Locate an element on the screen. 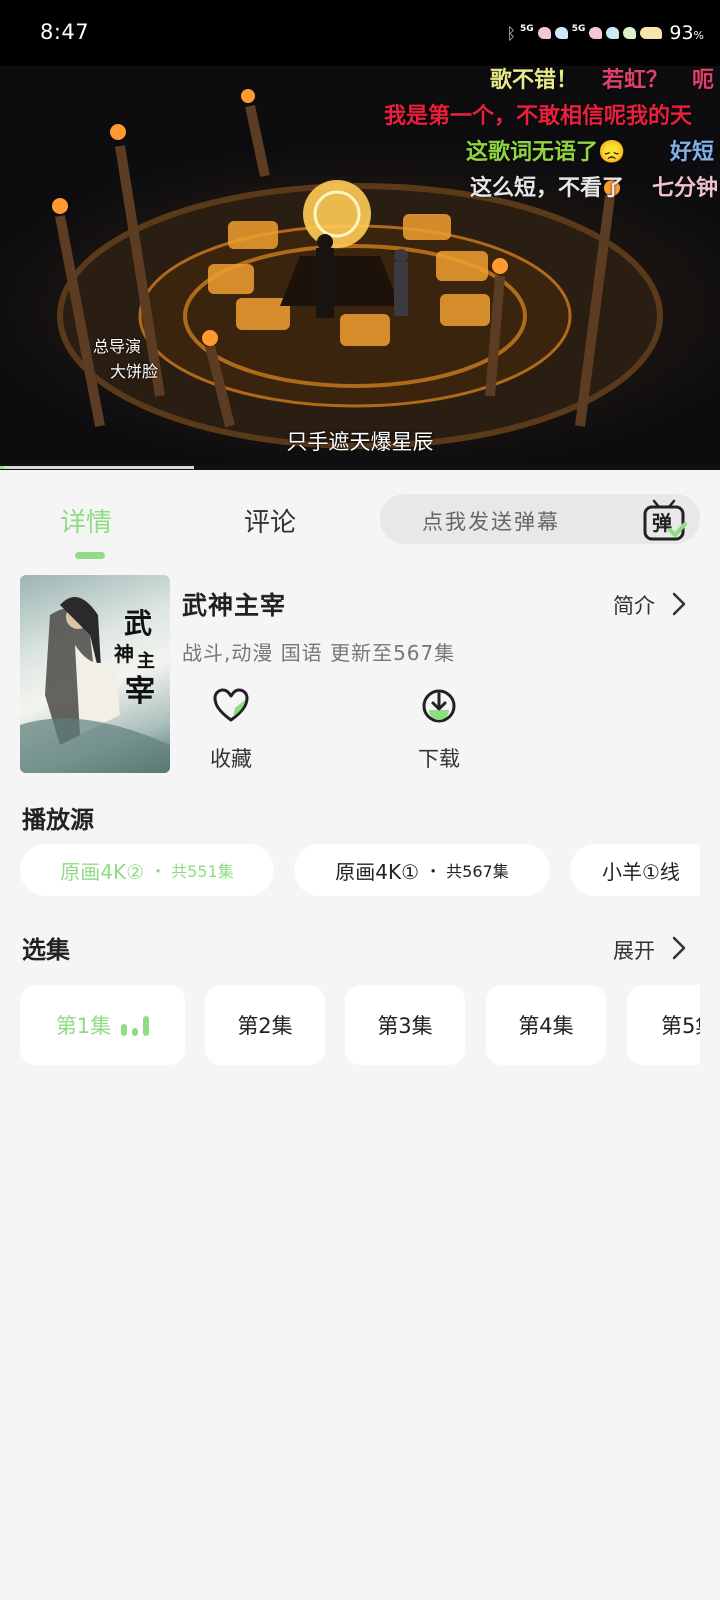  poster-title-char: 宰 is located at coordinates (140, 691).